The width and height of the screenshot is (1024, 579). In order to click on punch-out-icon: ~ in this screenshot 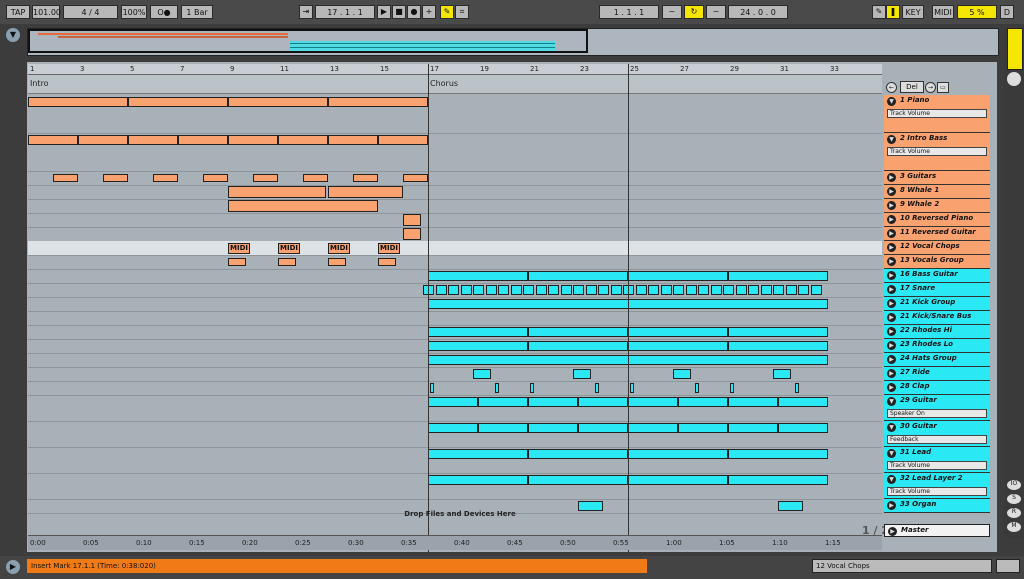, I will do `click(716, 12)`.